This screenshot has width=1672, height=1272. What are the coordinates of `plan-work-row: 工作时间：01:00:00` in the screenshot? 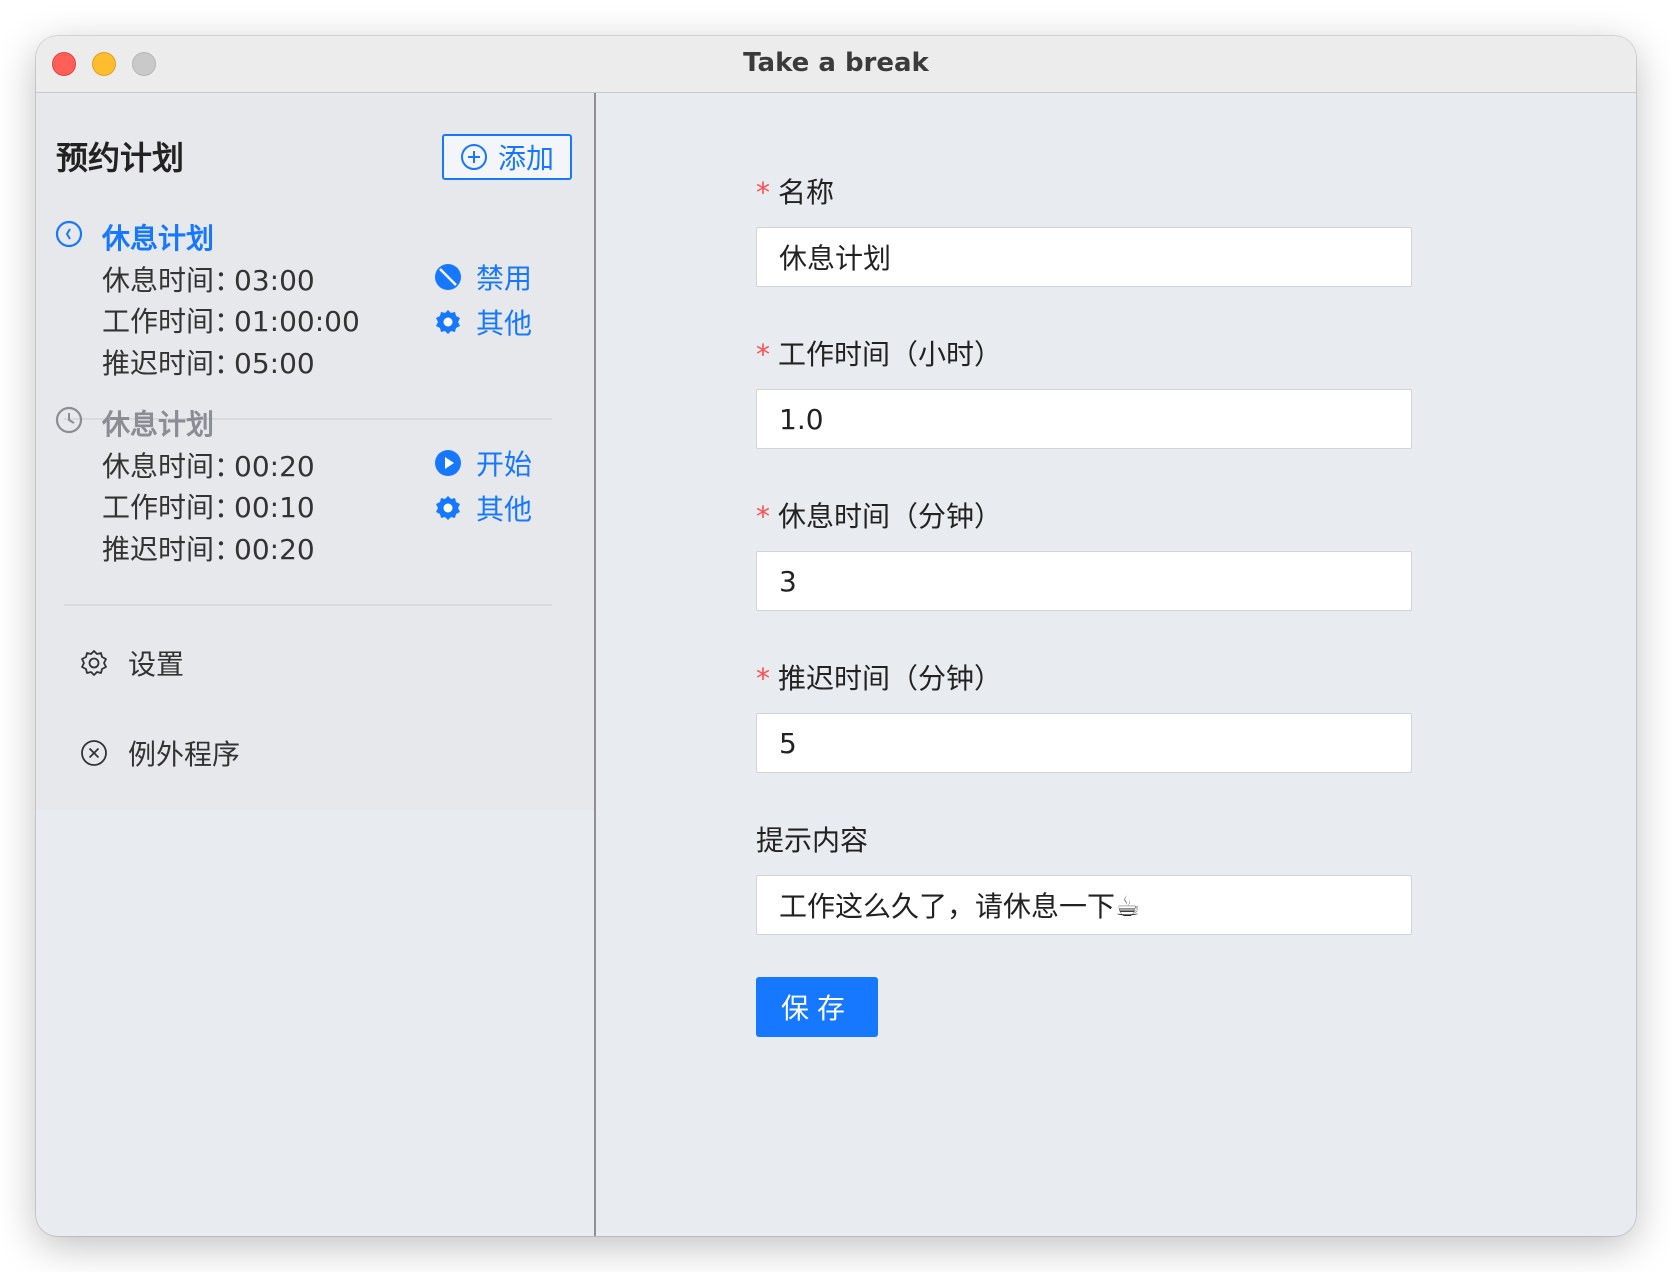 It's located at (231, 320).